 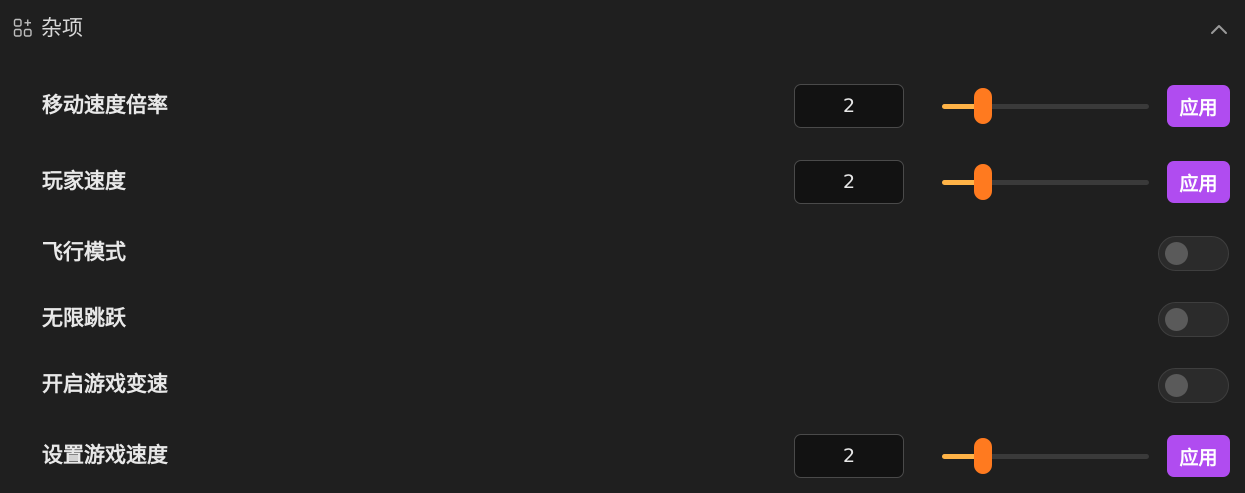 I want to click on setting-label: 设置游戏速度, so click(x=105, y=455).